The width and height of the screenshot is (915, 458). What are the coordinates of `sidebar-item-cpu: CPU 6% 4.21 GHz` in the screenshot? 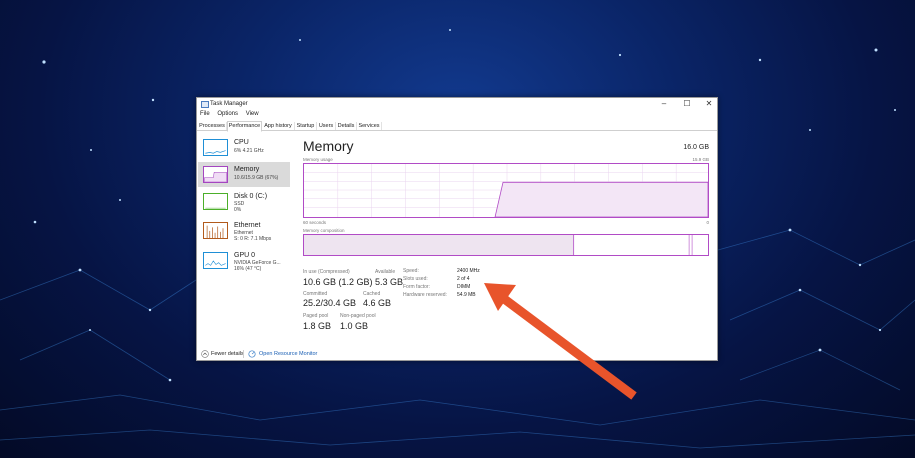 It's located at (244, 147).